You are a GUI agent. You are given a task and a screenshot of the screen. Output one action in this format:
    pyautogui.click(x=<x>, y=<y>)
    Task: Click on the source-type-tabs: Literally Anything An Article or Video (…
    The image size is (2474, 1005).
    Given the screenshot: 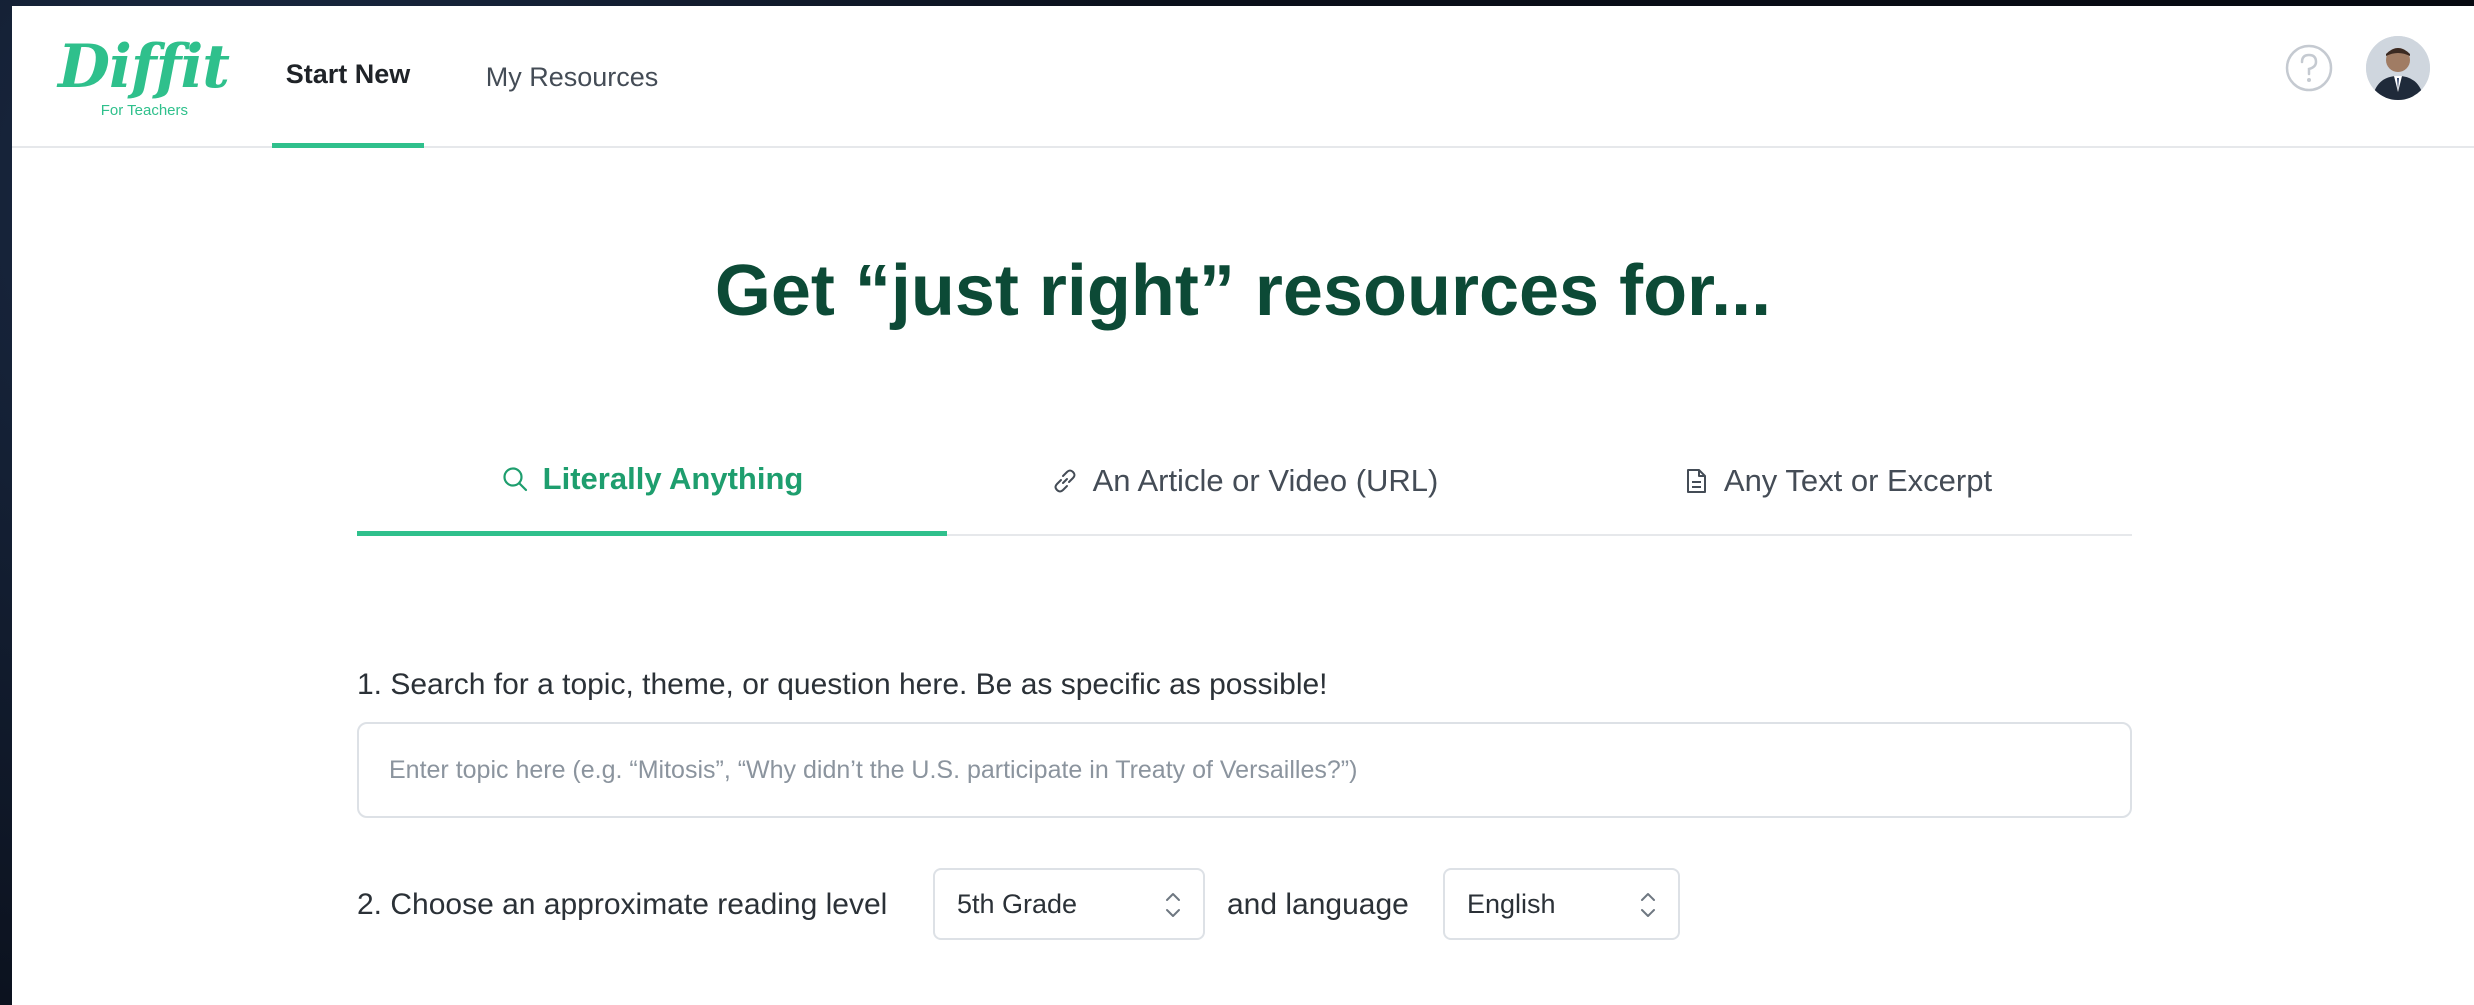 What is the action you would take?
    pyautogui.click(x=1244, y=481)
    